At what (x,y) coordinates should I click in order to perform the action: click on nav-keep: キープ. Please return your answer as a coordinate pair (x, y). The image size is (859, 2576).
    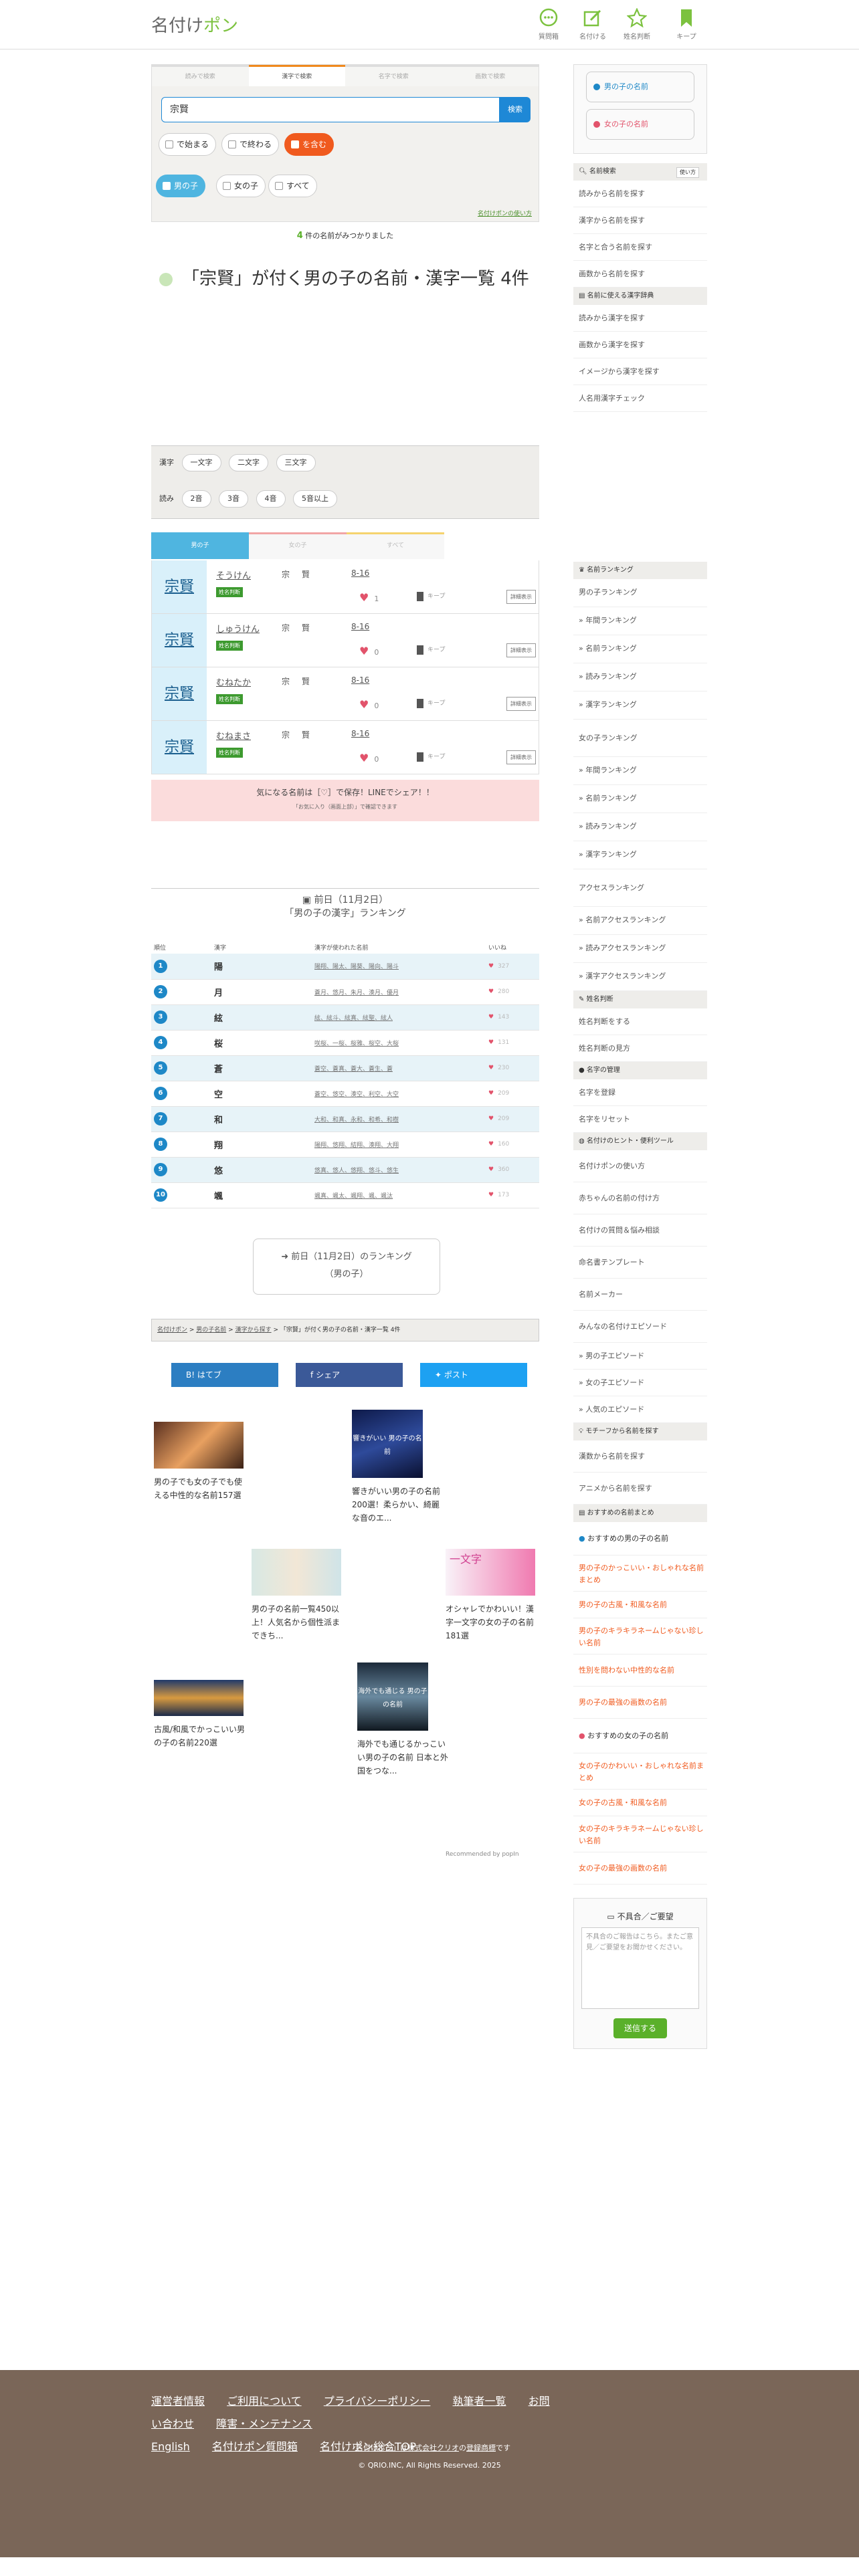
    Looking at the image, I should click on (686, 24).